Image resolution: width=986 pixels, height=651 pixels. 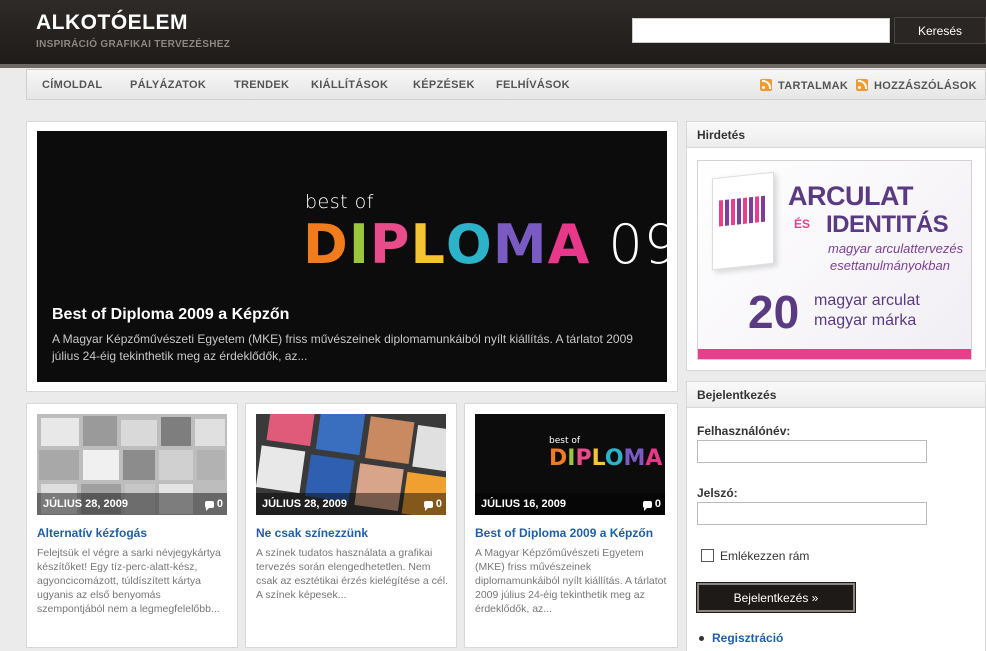 I want to click on ad-accent-bar, so click(x=834, y=354).